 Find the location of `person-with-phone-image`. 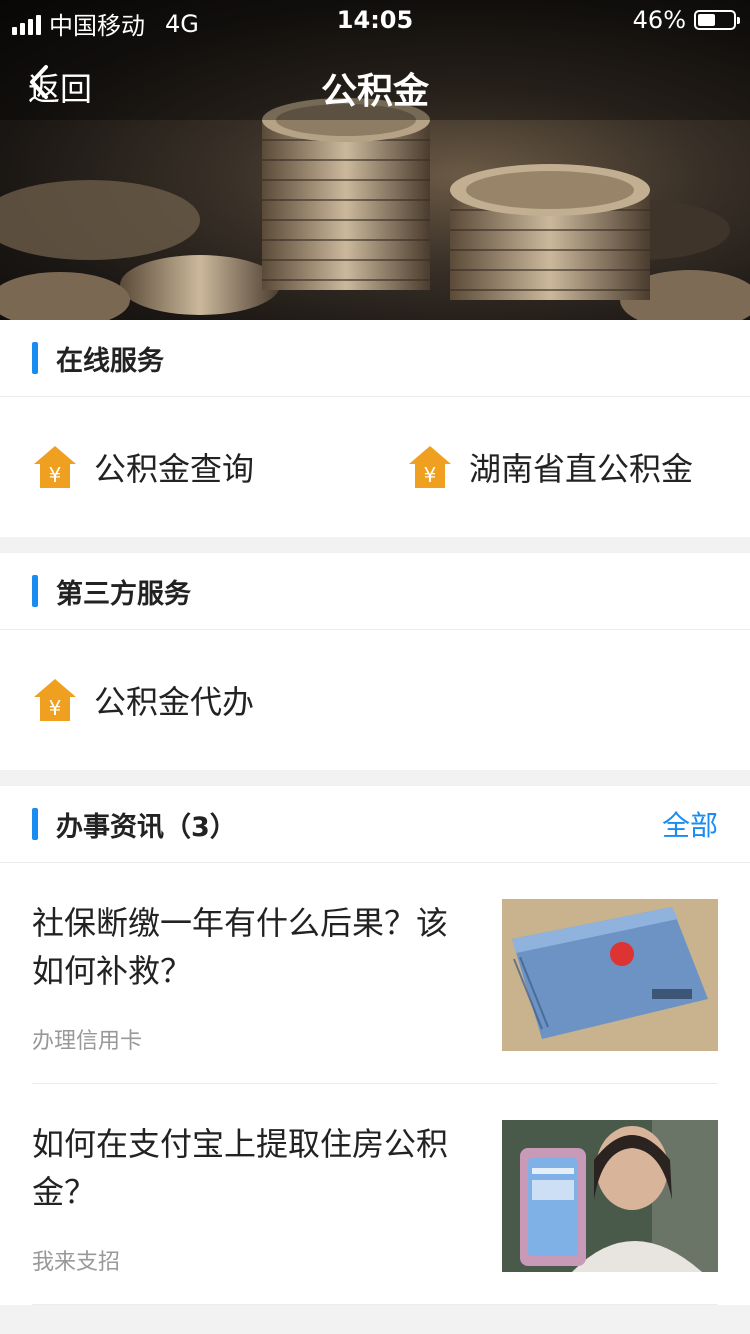

person-with-phone-image is located at coordinates (610, 1196).